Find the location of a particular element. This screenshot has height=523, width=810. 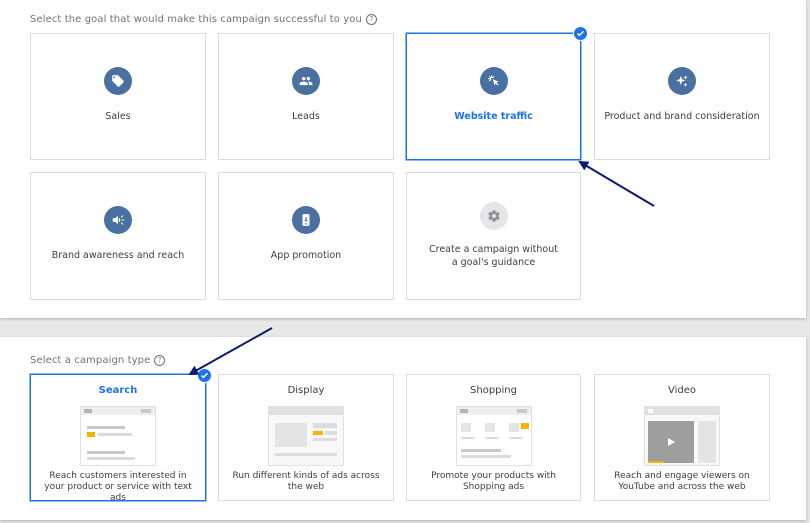

gear-icon is located at coordinates (493, 216).